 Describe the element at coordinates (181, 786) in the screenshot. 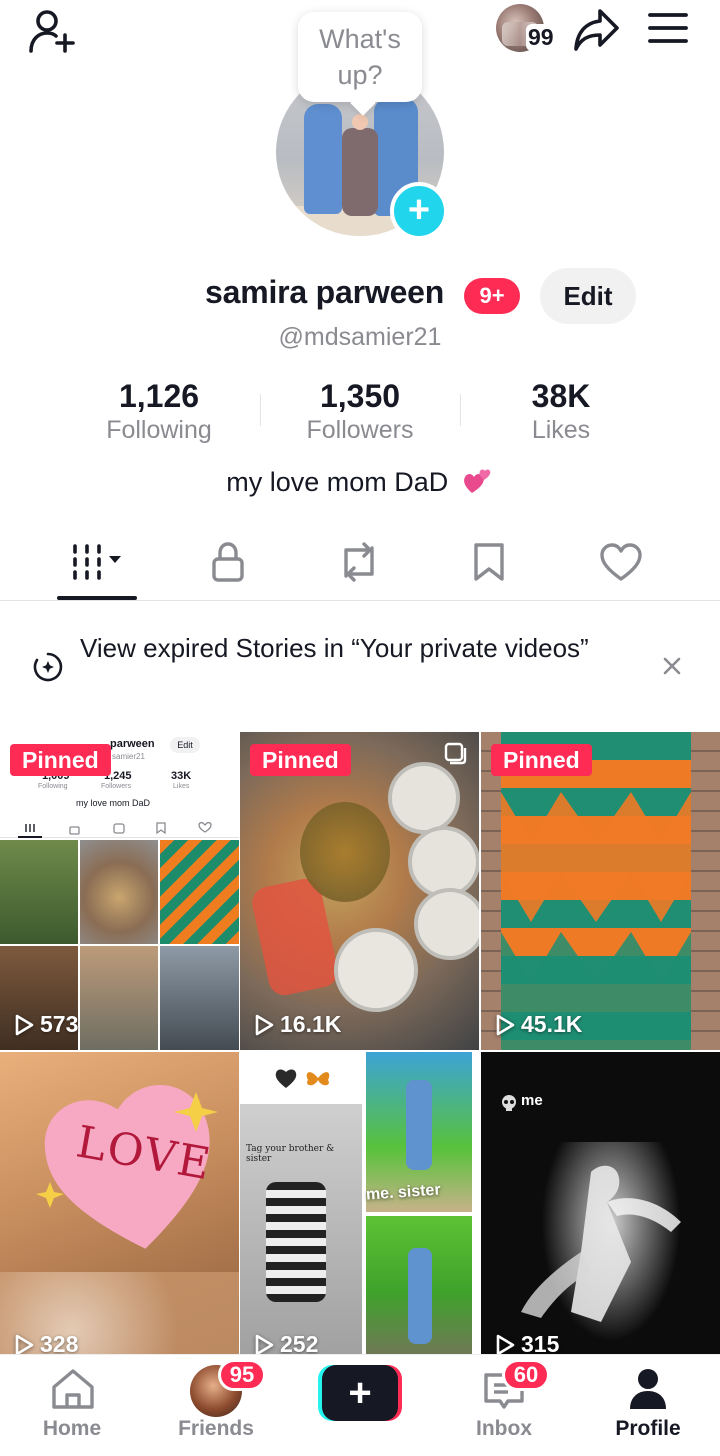

I see `thumb-stat-label: Likes` at that location.